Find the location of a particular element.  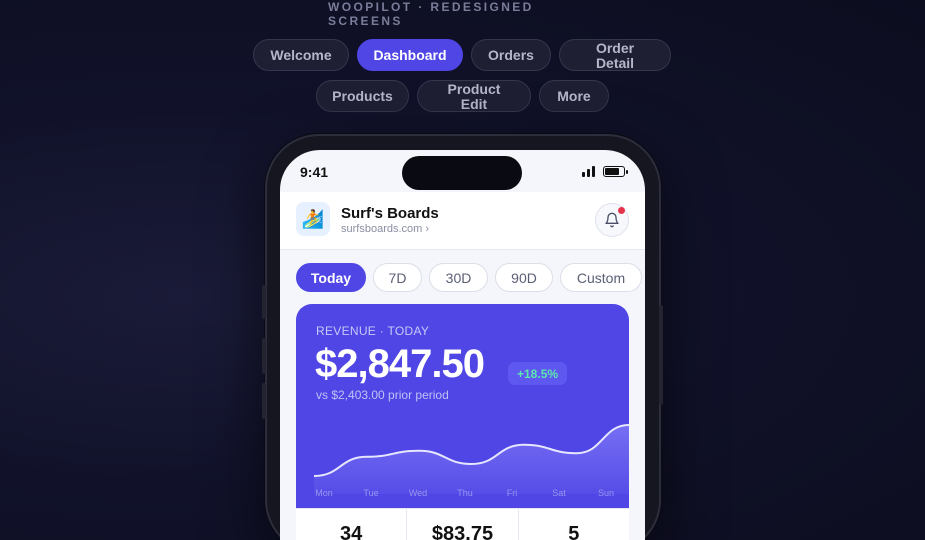

nav-orders: Orders is located at coordinates (511, 55).